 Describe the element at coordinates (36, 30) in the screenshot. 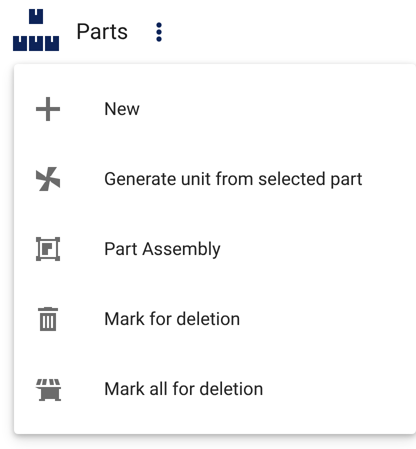

I see `boxes-icon` at that location.